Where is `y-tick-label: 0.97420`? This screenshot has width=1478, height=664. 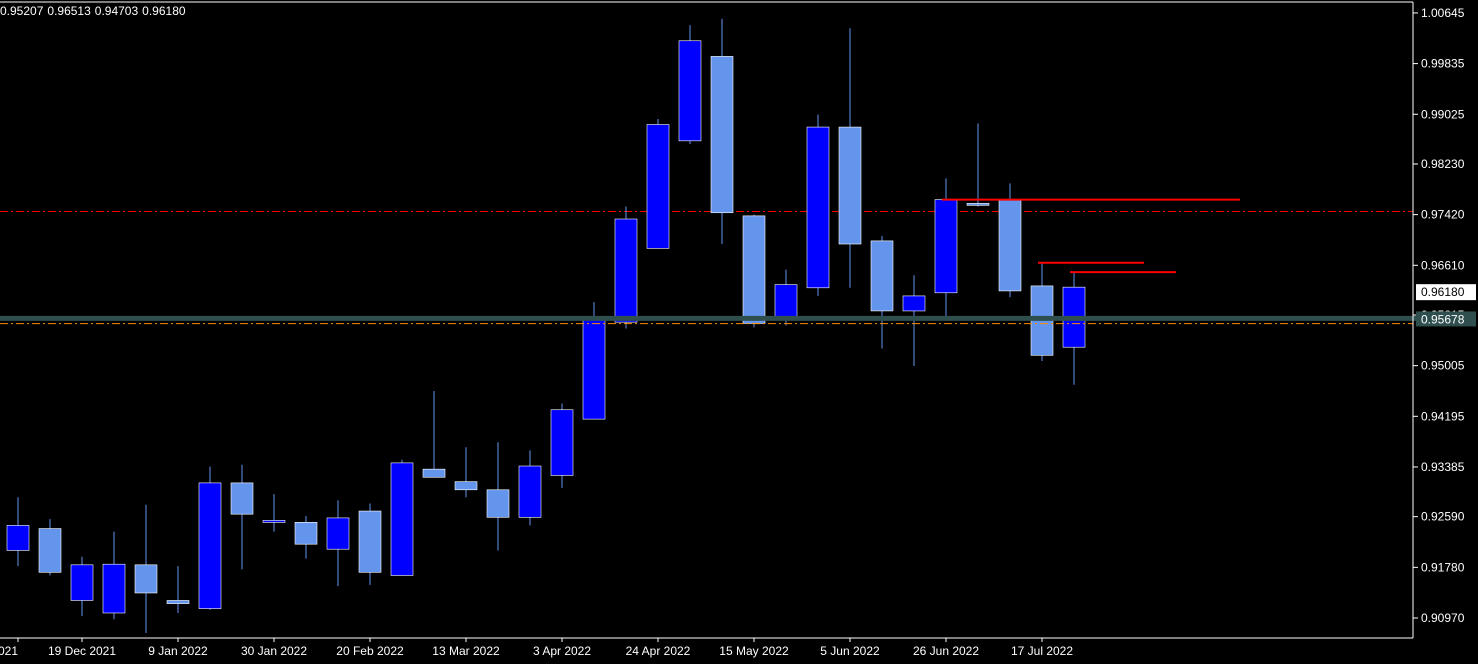 y-tick-label: 0.97420 is located at coordinates (1443, 215).